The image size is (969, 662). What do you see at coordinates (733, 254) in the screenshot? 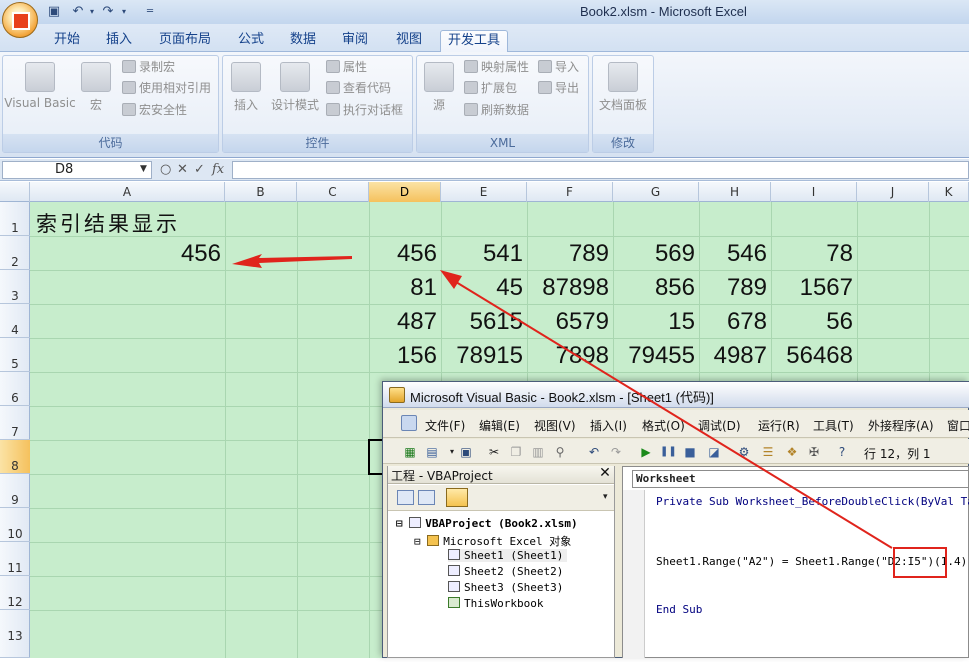
I see `cell-h2: 546` at bounding box center [733, 254].